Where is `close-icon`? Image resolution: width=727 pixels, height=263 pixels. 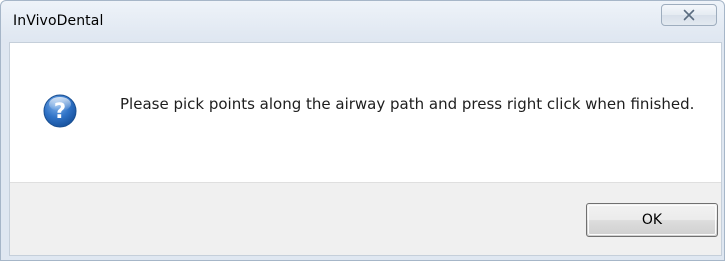 close-icon is located at coordinates (689, 15).